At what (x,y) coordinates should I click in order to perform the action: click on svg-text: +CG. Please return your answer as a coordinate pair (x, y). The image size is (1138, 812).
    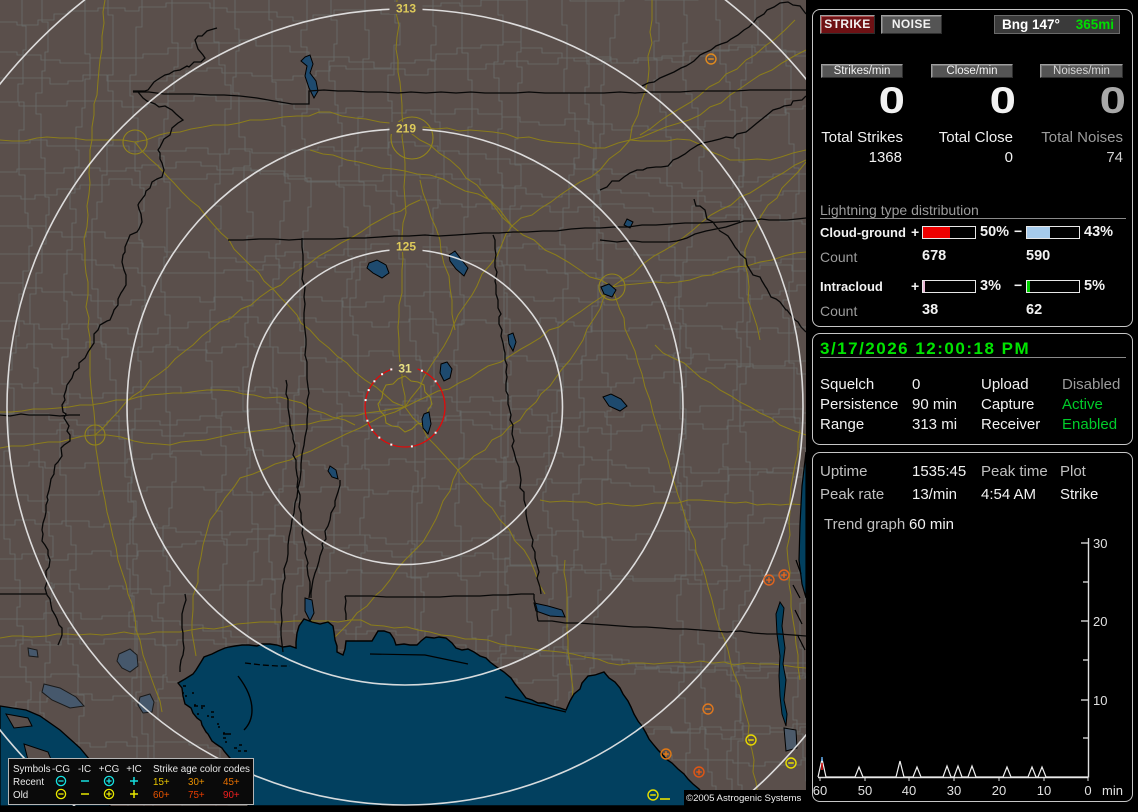
    Looking at the image, I should click on (109, 769).